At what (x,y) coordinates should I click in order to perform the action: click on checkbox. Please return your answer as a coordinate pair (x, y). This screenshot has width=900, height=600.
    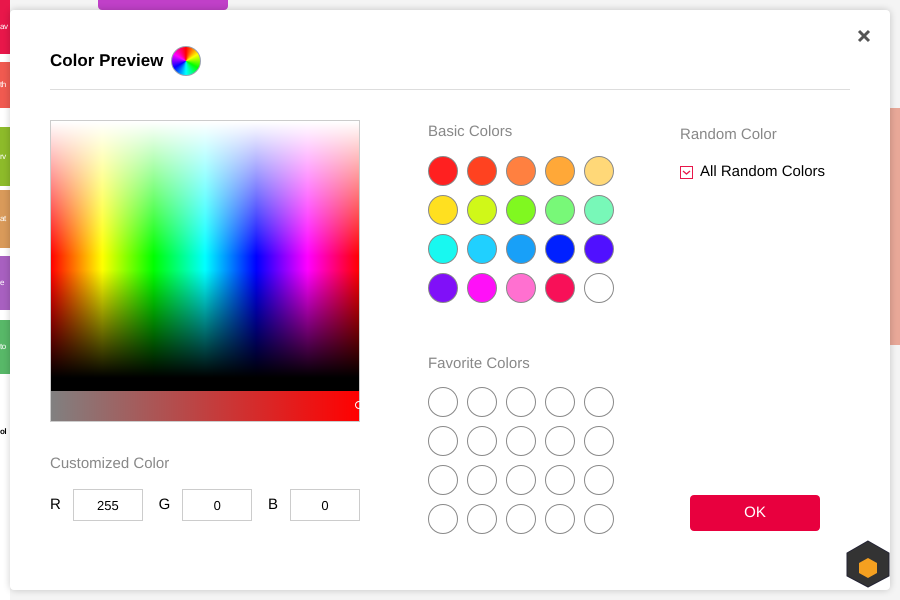
    Looking at the image, I should click on (686, 172).